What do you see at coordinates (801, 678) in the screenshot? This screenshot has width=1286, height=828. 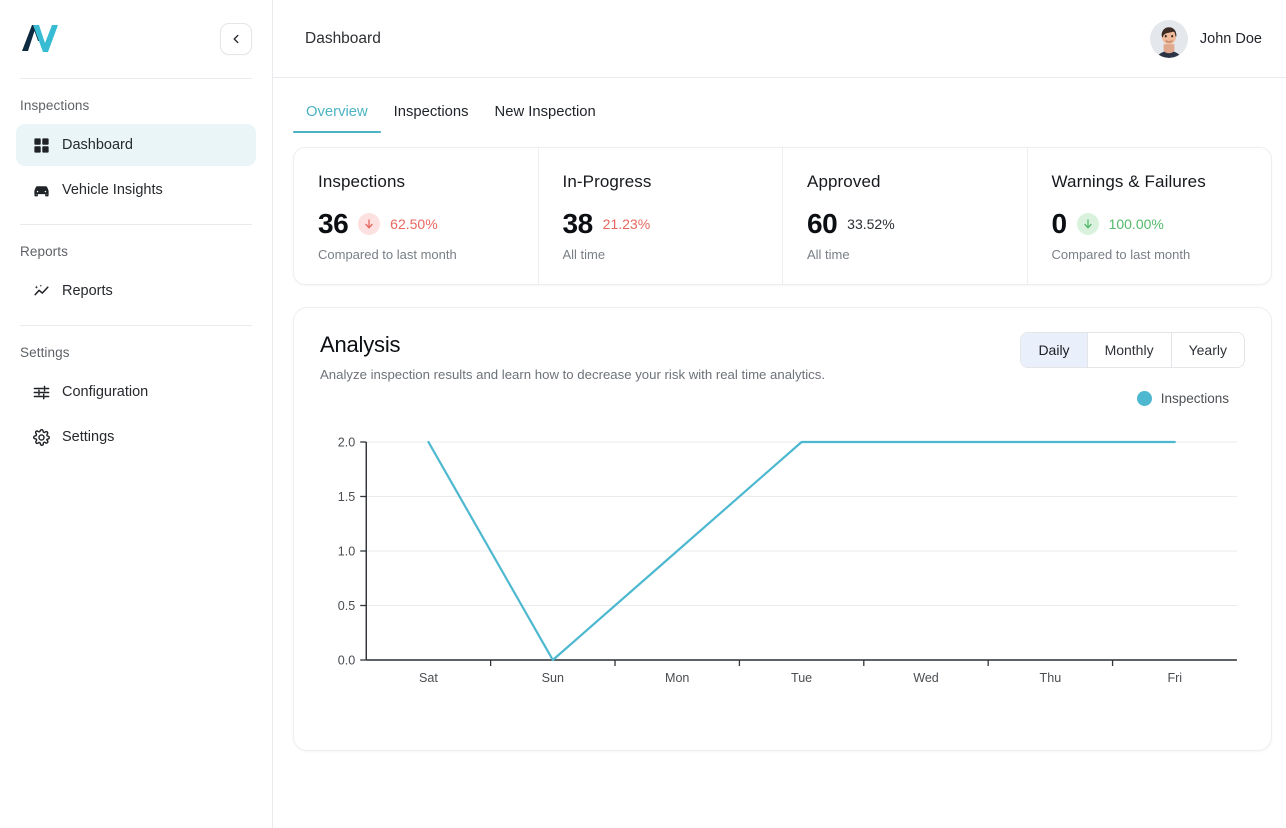 I see `x-axis-tick-label: Tue` at bounding box center [801, 678].